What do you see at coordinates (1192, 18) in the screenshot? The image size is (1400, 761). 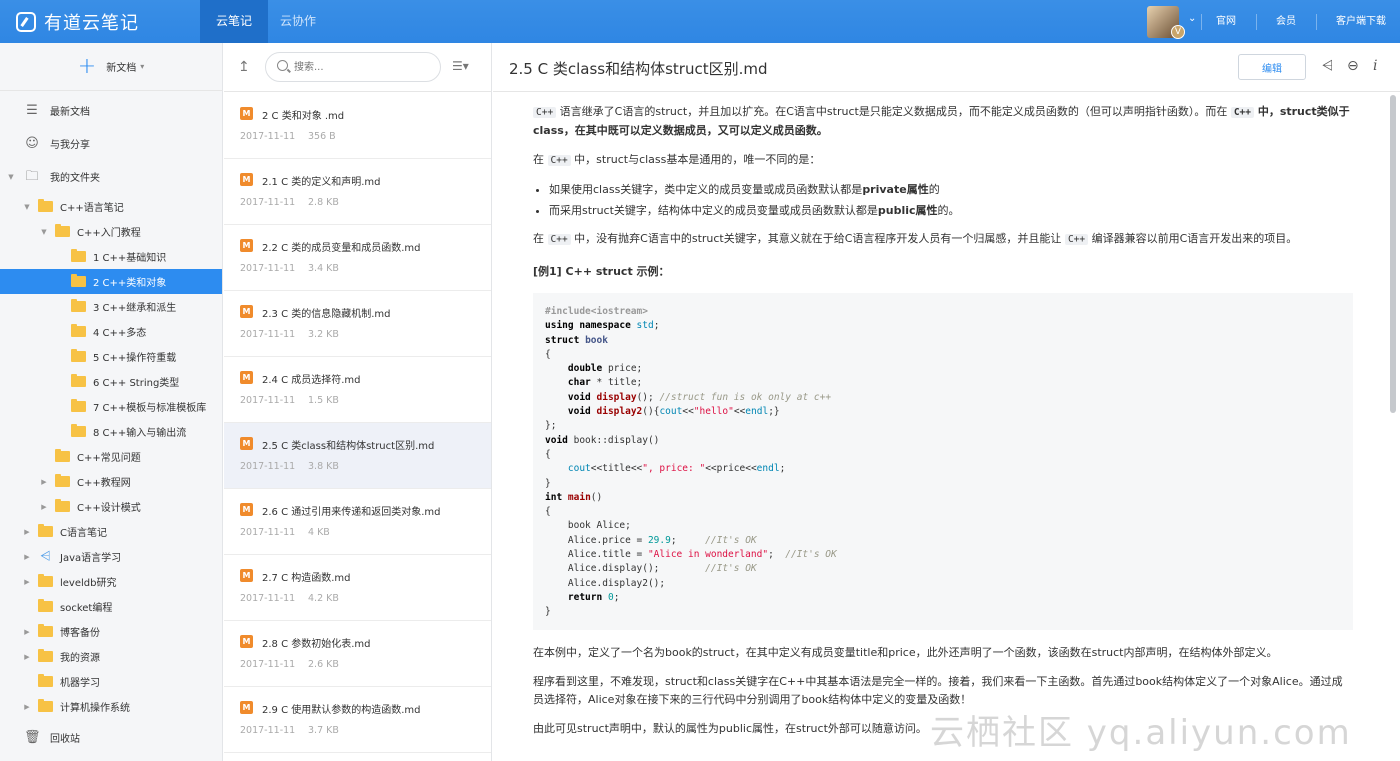 I see `chevron-down-icon: ⌄` at bounding box center [1192, 18].